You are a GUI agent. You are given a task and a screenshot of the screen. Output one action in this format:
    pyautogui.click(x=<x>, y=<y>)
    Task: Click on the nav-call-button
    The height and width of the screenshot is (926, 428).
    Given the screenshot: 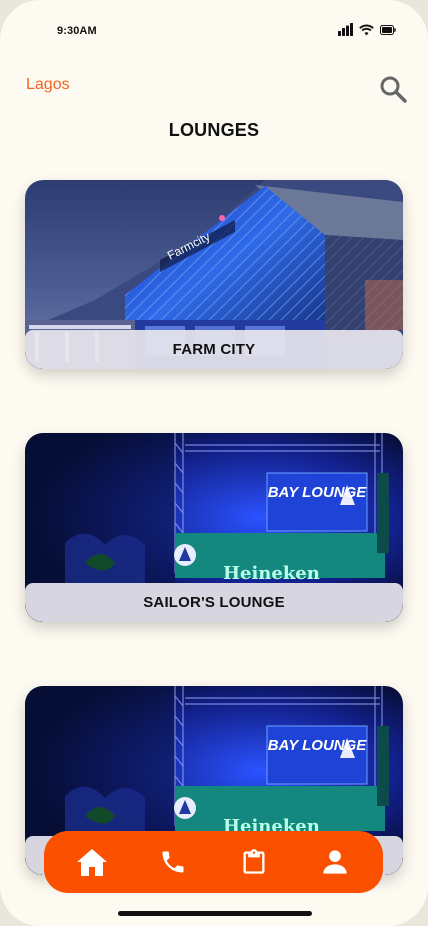 What is the action you would take?
    pyautogui.click(x=173, y=862)
    